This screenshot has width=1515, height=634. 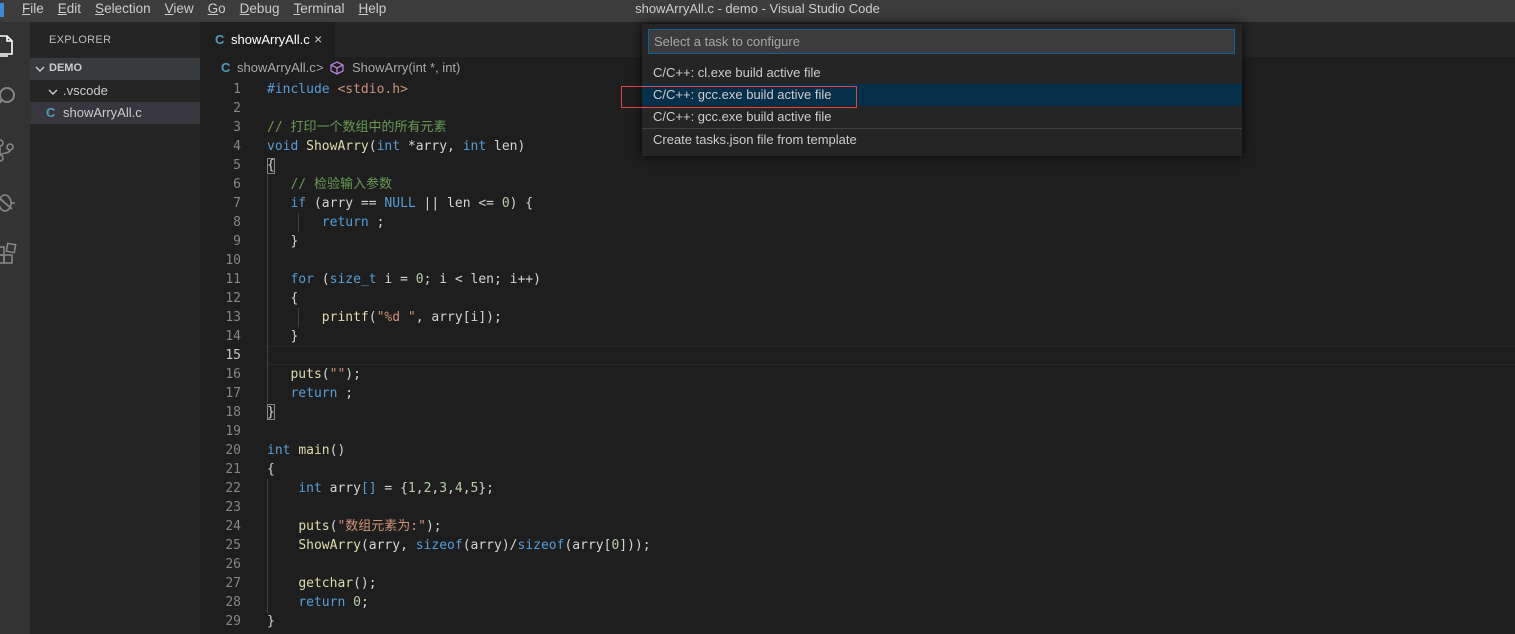 What do you see at coordinates (372, 11) in the screenshot?
I see `menu-help: Help` at bounding box center [372, 11].